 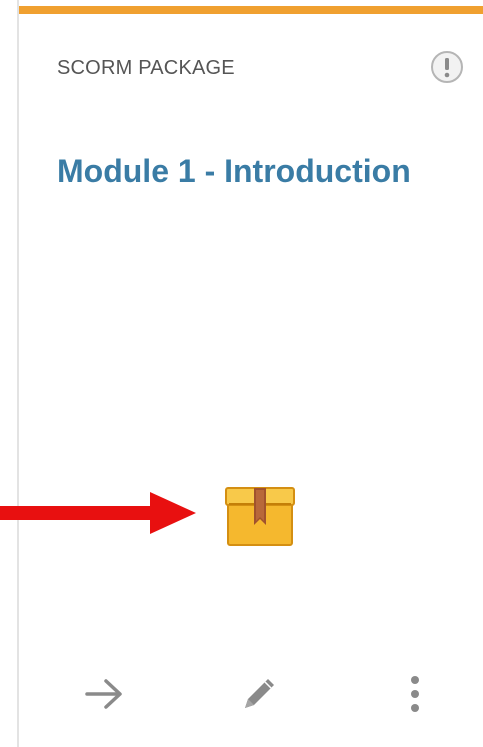 I want to click on edit-activity-button, so click(x=259, y=694).